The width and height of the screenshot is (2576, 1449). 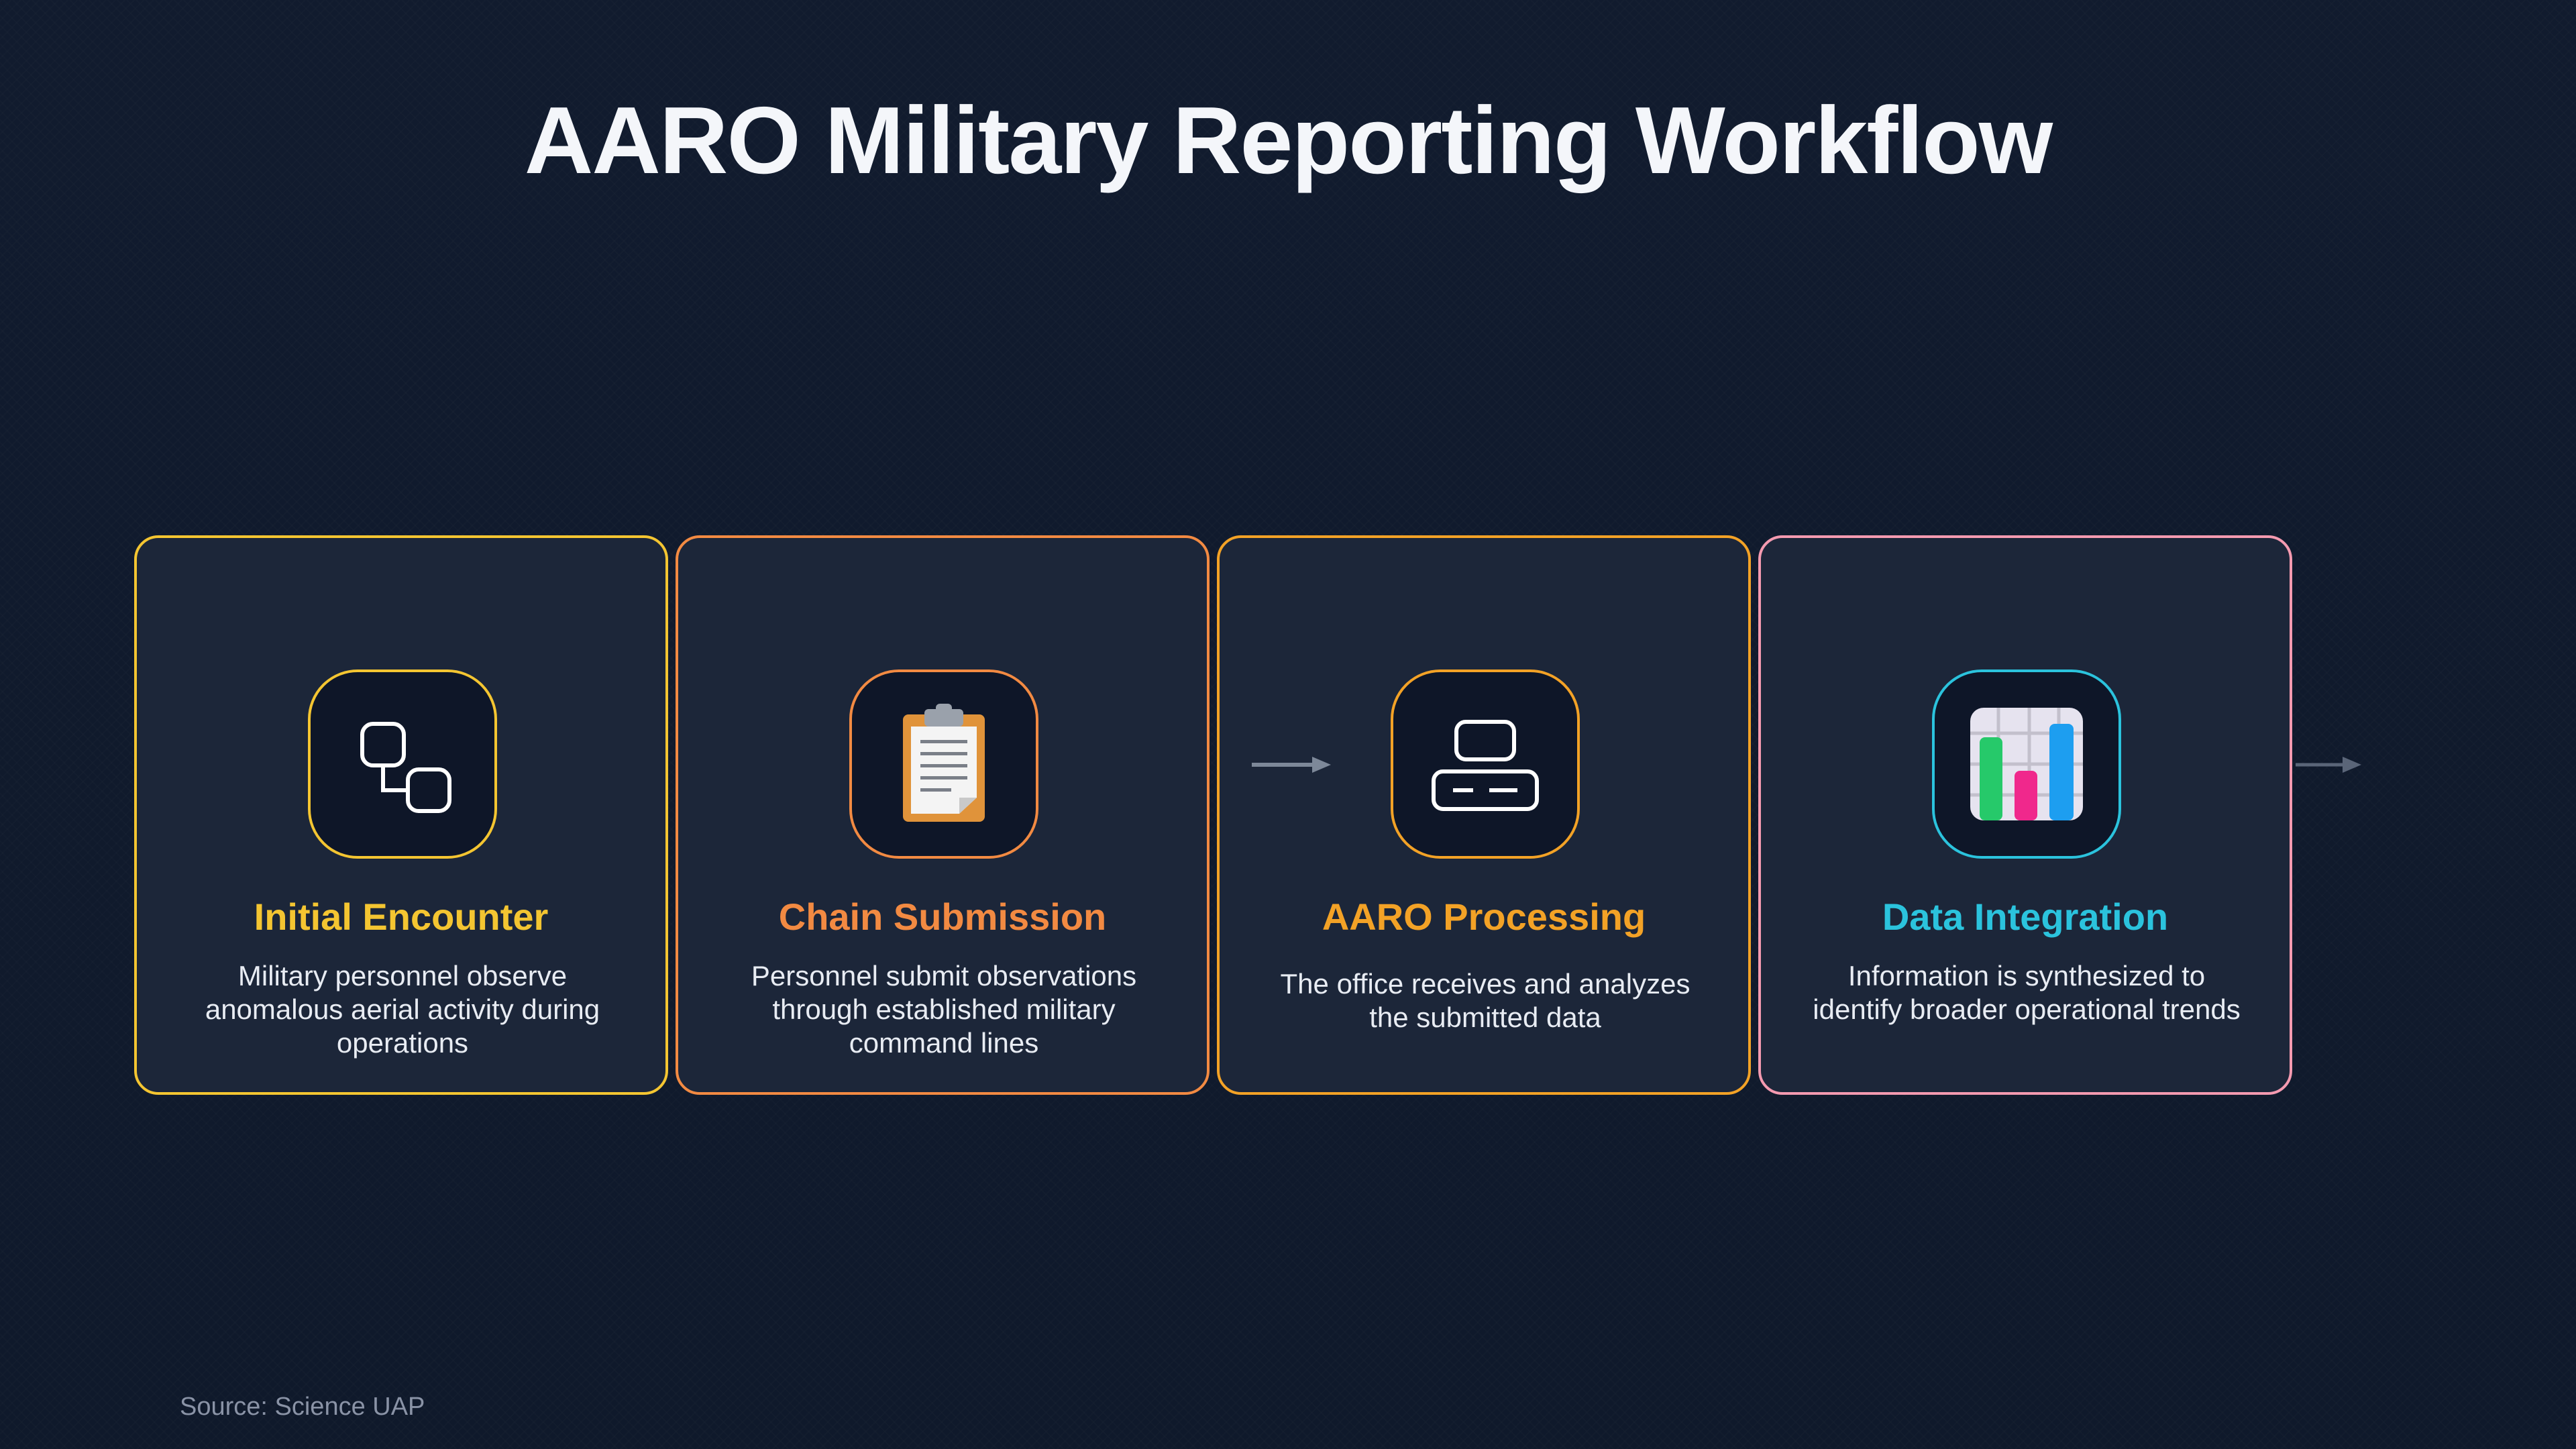 I want to click on flow-nodes-icon, so click(x=405, y=767).